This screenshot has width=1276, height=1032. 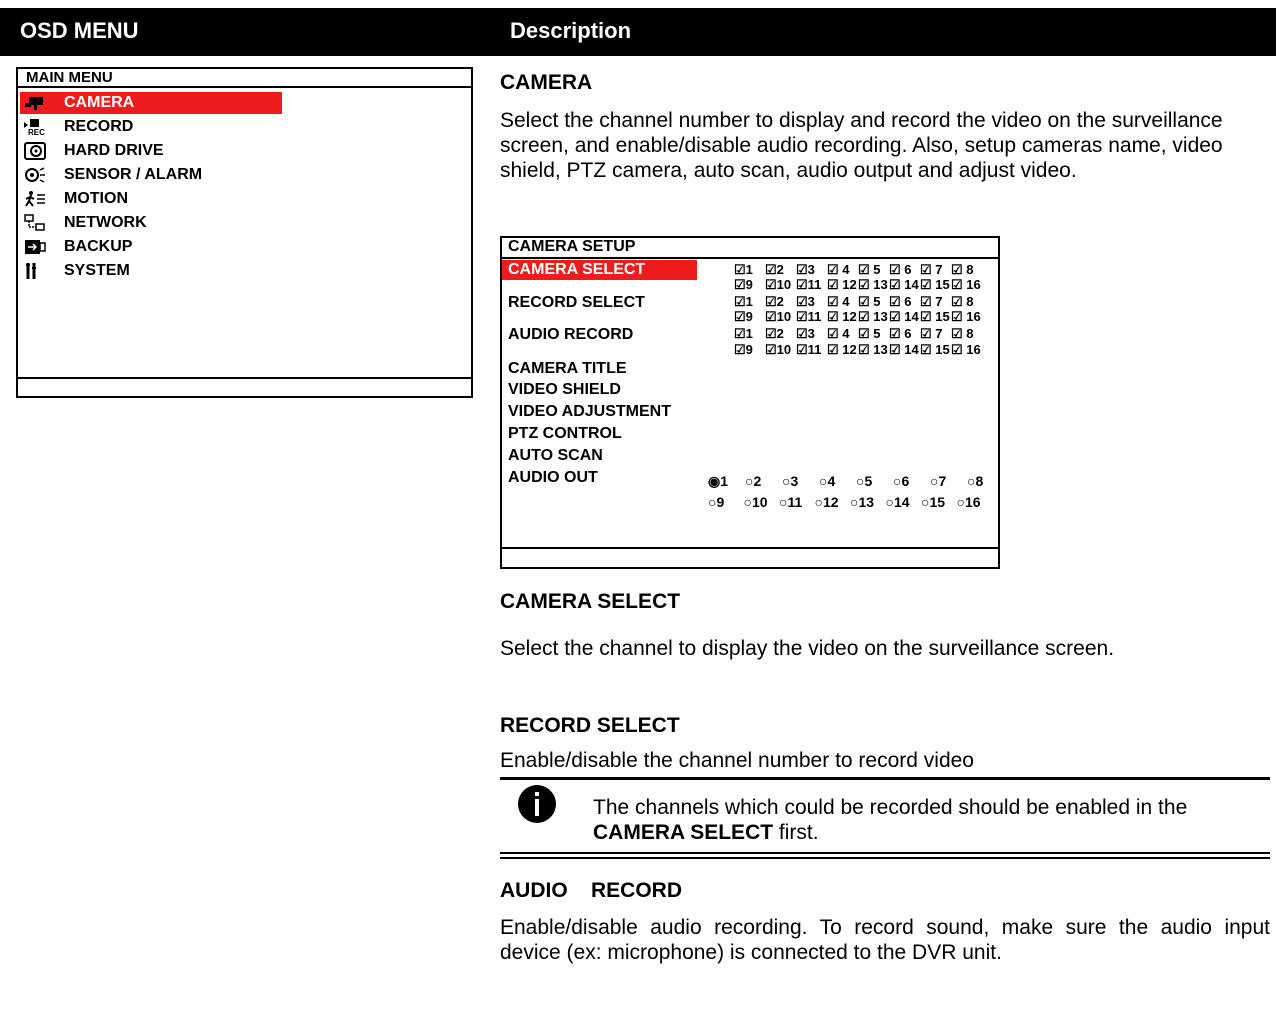 What do you see at coordinates (34, 127) in the screenshot?
I see `record-icon: REC` at bounding box center [34, 127].